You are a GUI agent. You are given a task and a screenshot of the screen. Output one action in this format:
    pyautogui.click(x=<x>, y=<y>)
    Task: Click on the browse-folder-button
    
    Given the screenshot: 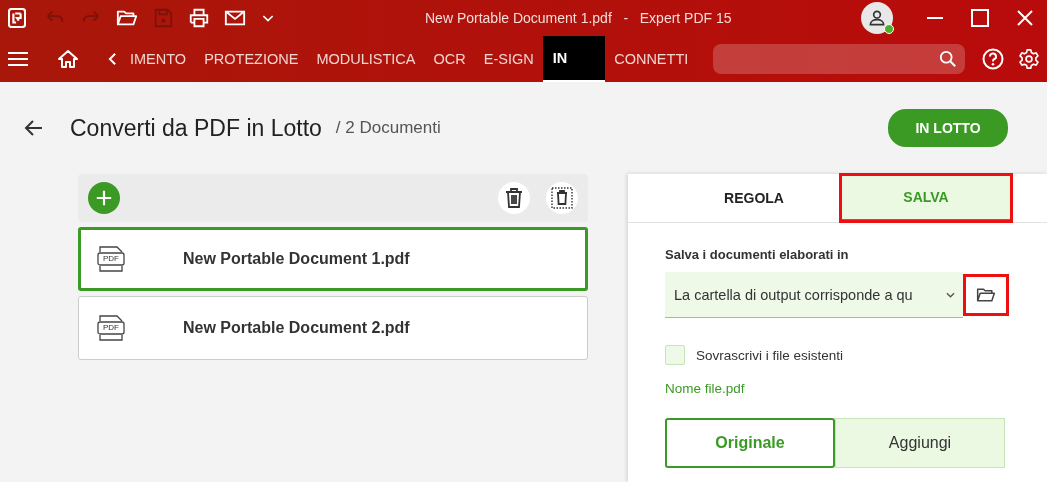 What is the action you would take?
    pyautogui.click(x=986, y=295)
    